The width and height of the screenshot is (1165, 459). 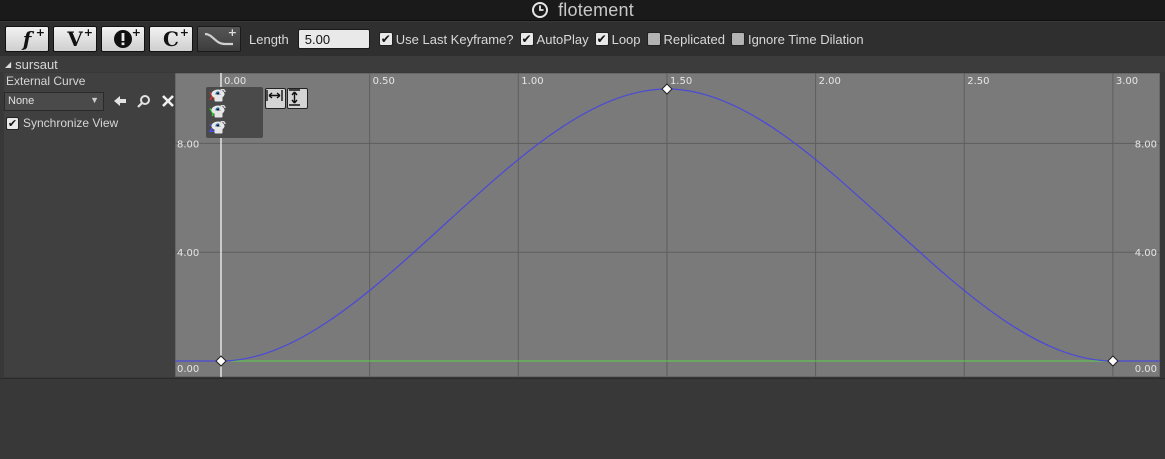 I want to click on collapse-triangle-icon: ◢, so click(x=8, y=64).